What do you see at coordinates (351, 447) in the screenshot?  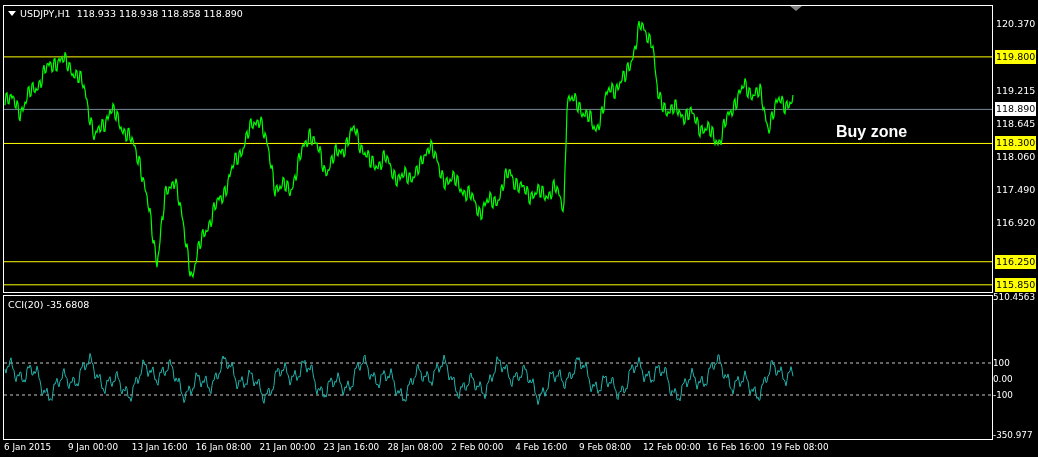 I see `time-axis-label: 23 Jan 16:00` at bounding box center [351, 447].